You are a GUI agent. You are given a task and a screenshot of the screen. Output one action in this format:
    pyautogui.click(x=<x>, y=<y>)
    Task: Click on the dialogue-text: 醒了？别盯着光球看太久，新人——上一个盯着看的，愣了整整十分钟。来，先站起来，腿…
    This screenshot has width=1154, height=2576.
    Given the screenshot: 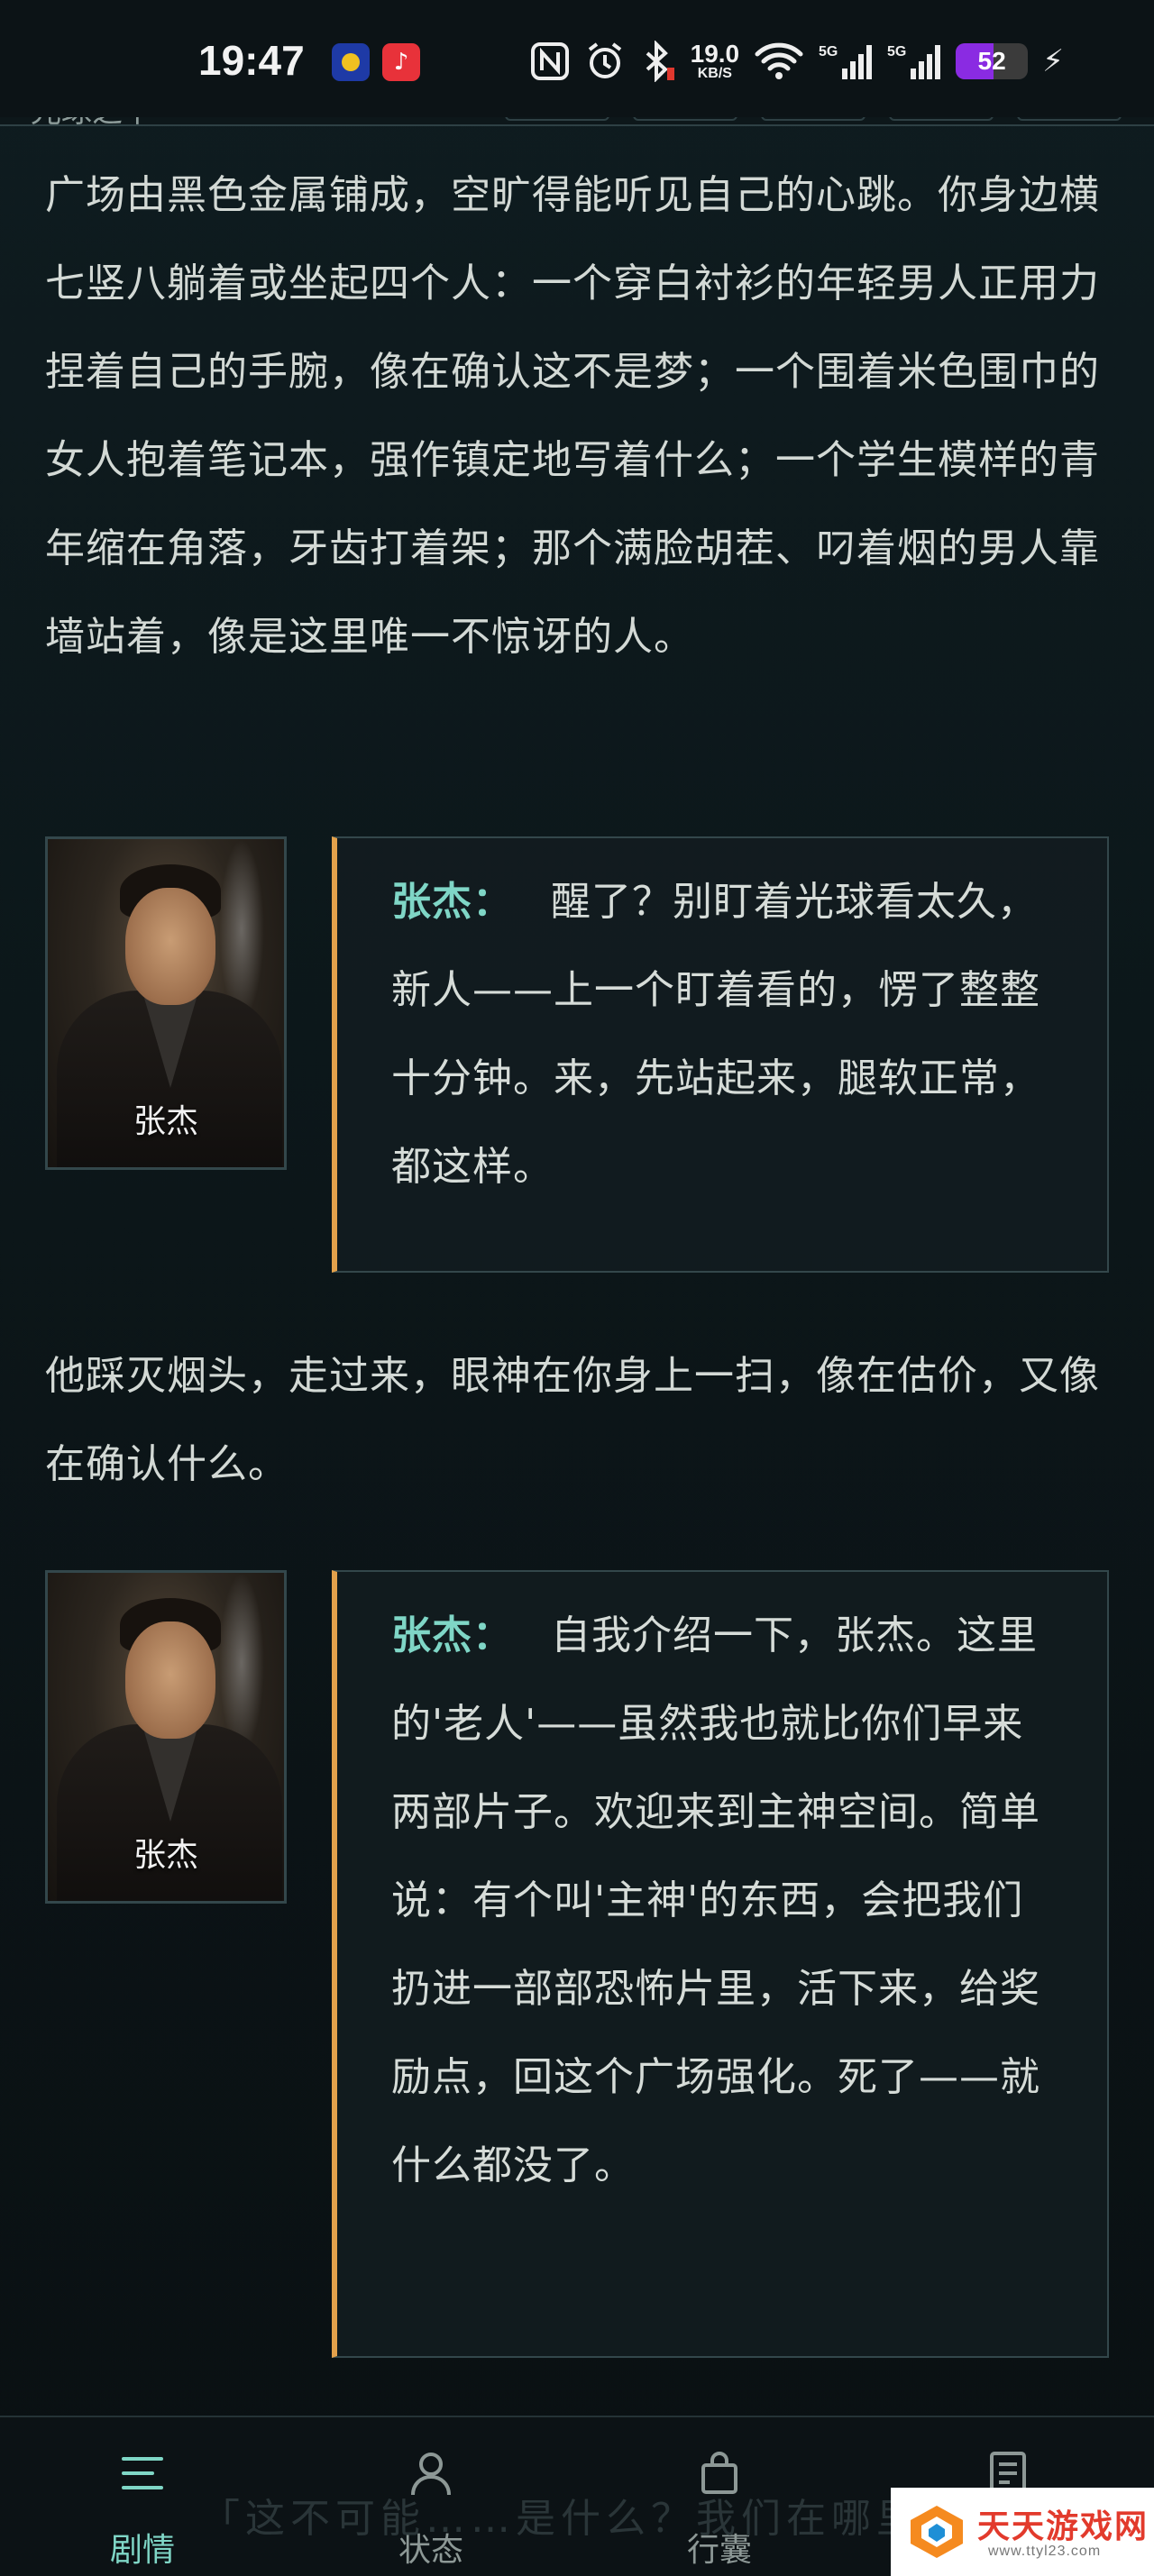 What is the action you would take?
    pyautogui.click(x=715, y=1034)
    